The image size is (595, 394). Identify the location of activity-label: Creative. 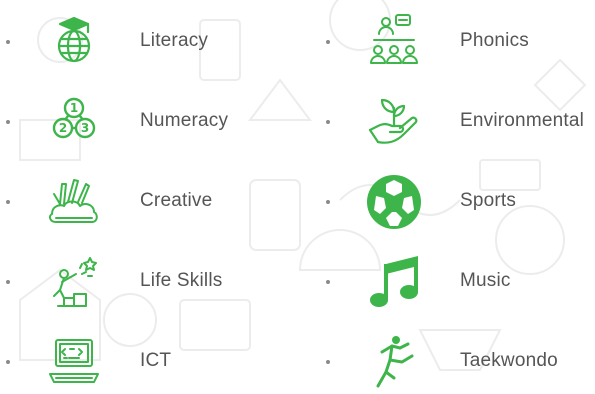
(176, 200).